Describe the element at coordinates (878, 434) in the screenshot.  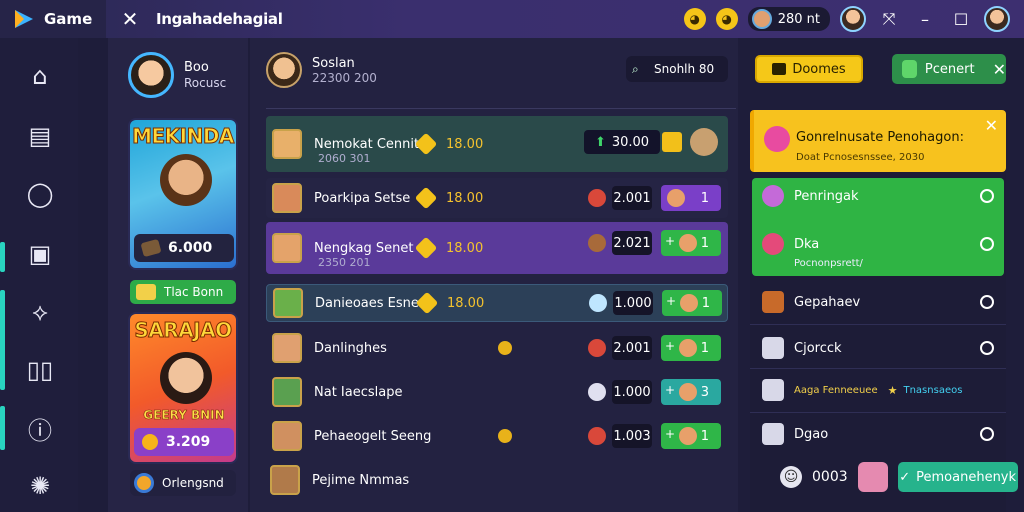
I see `list-item: Dgao` at that location.